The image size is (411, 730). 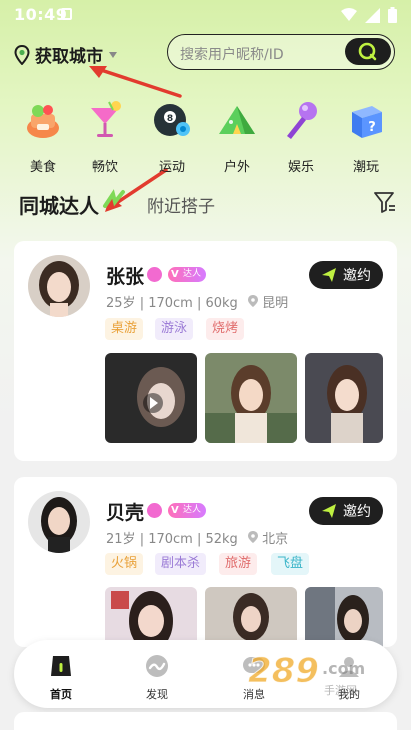 What do you see at coordinates (61, 694) in the screenshot?
I see `nav-label: 首页` at bounding box center [61, 694].